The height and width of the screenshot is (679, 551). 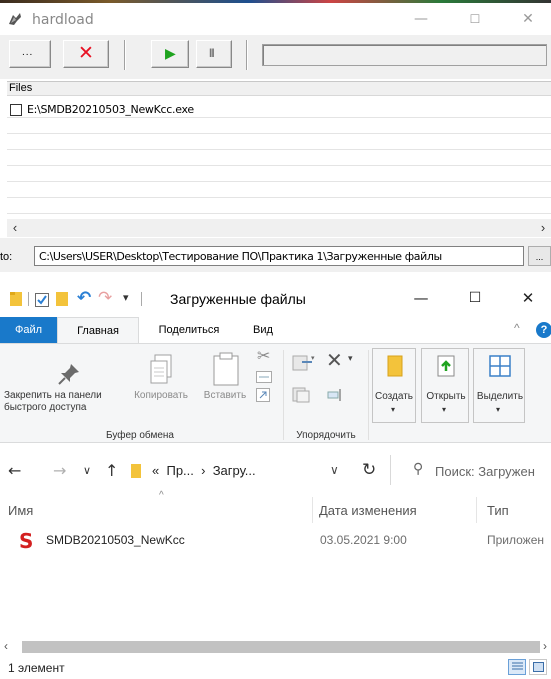 I want to click on cancel-icon: ✕, so click(x=86, y=53).